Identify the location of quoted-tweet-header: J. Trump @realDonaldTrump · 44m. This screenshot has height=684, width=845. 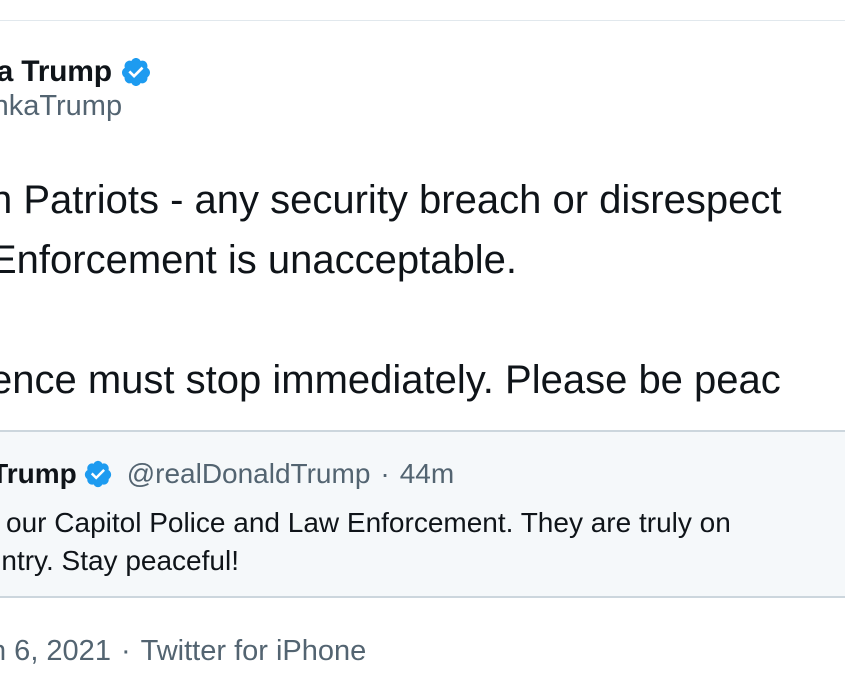
(227, 474).